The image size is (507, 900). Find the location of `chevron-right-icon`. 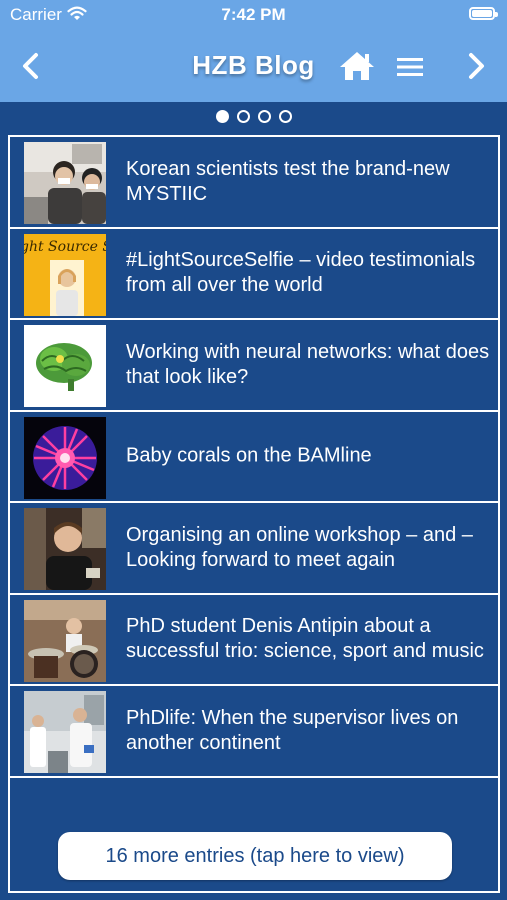

chevron-right-icon is located at coordinates (476, 66).